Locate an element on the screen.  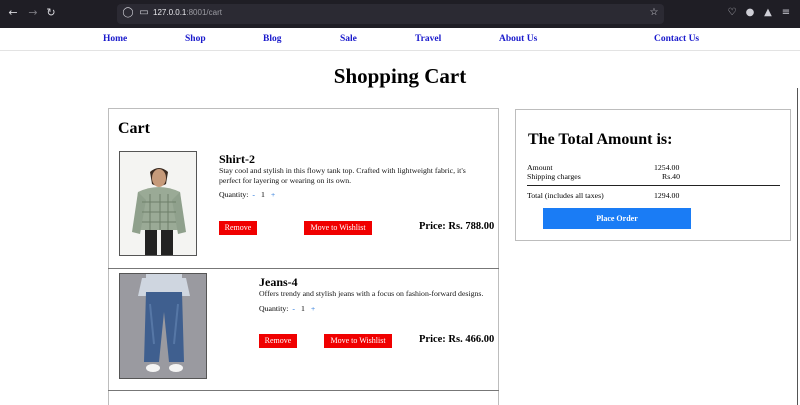
jeans-product-image is located at coordinates (163, 326).